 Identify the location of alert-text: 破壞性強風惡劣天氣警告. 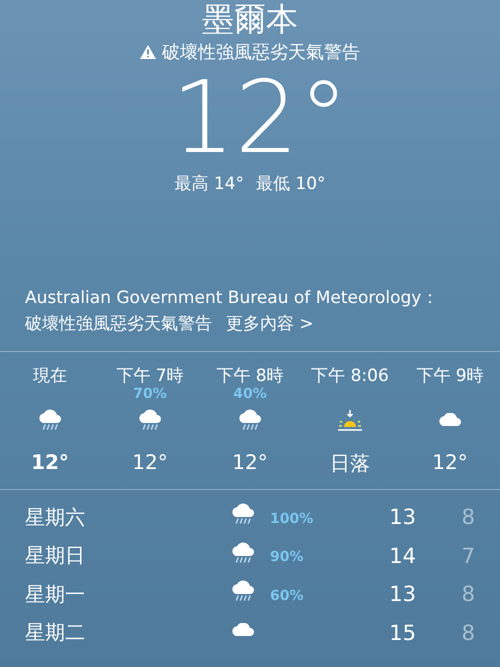
(118, 324).